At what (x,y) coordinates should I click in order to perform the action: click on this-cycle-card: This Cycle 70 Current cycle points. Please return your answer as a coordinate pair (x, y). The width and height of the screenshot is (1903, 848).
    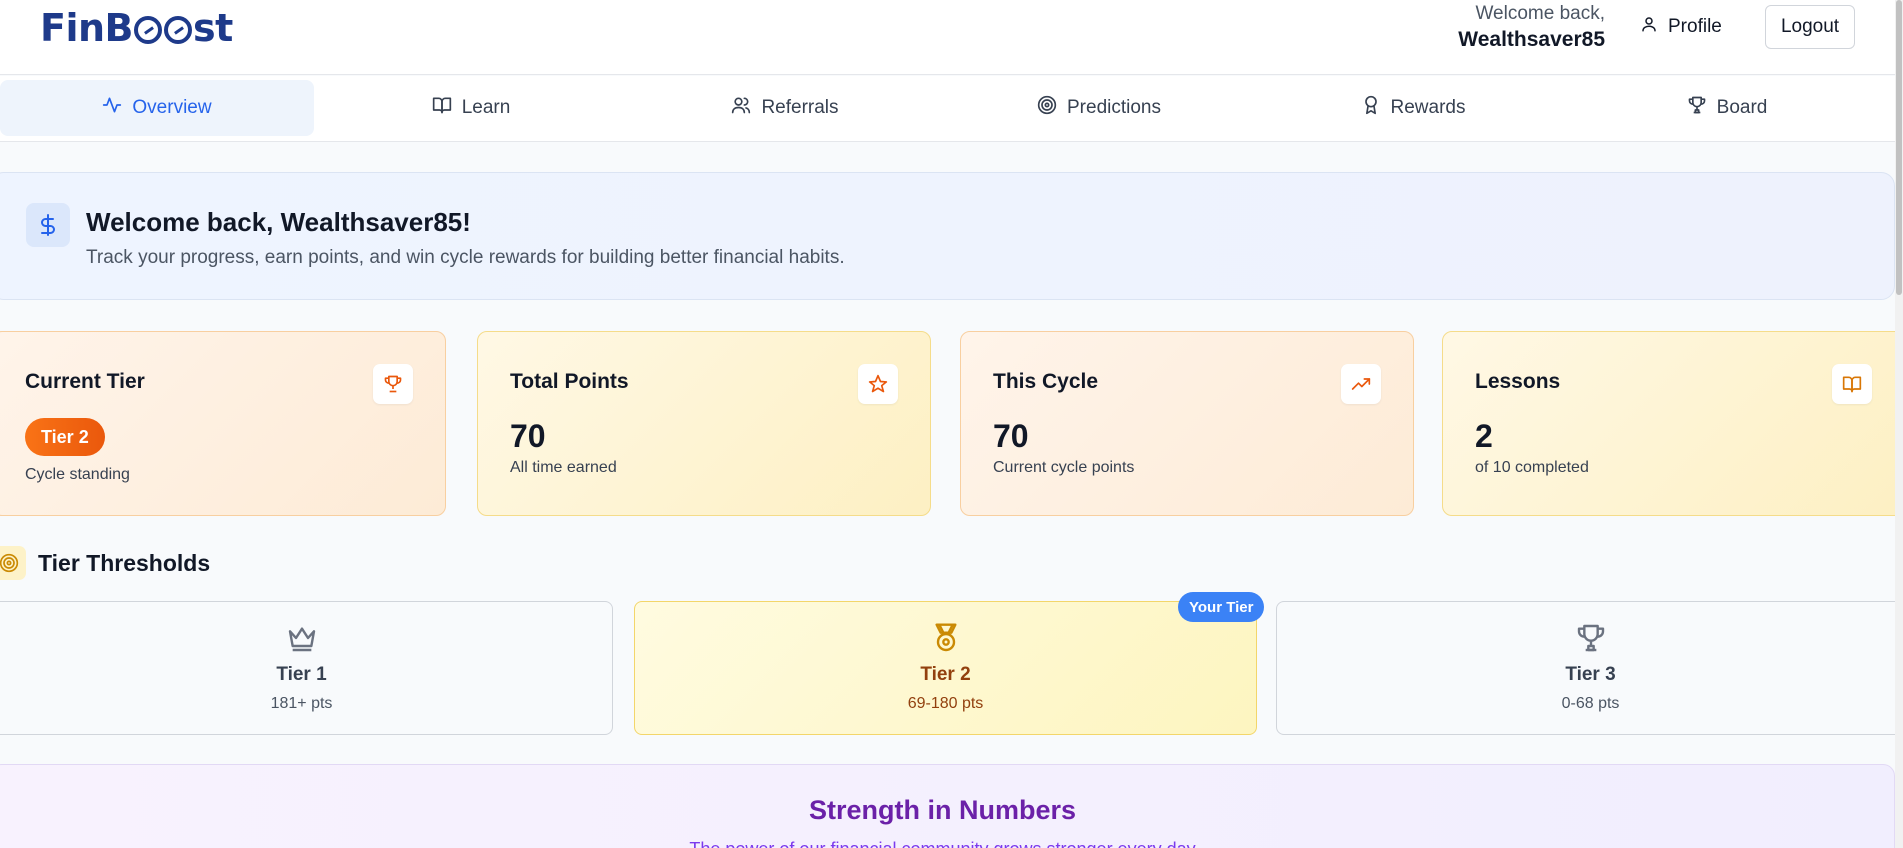
    Looking at the image, I should click on (1187, 423).